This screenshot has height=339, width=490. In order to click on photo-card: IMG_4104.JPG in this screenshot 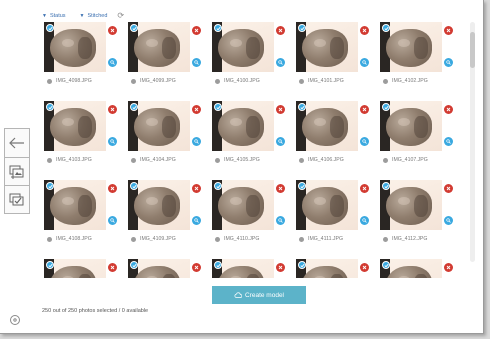, I will do `click(167, 141)`.